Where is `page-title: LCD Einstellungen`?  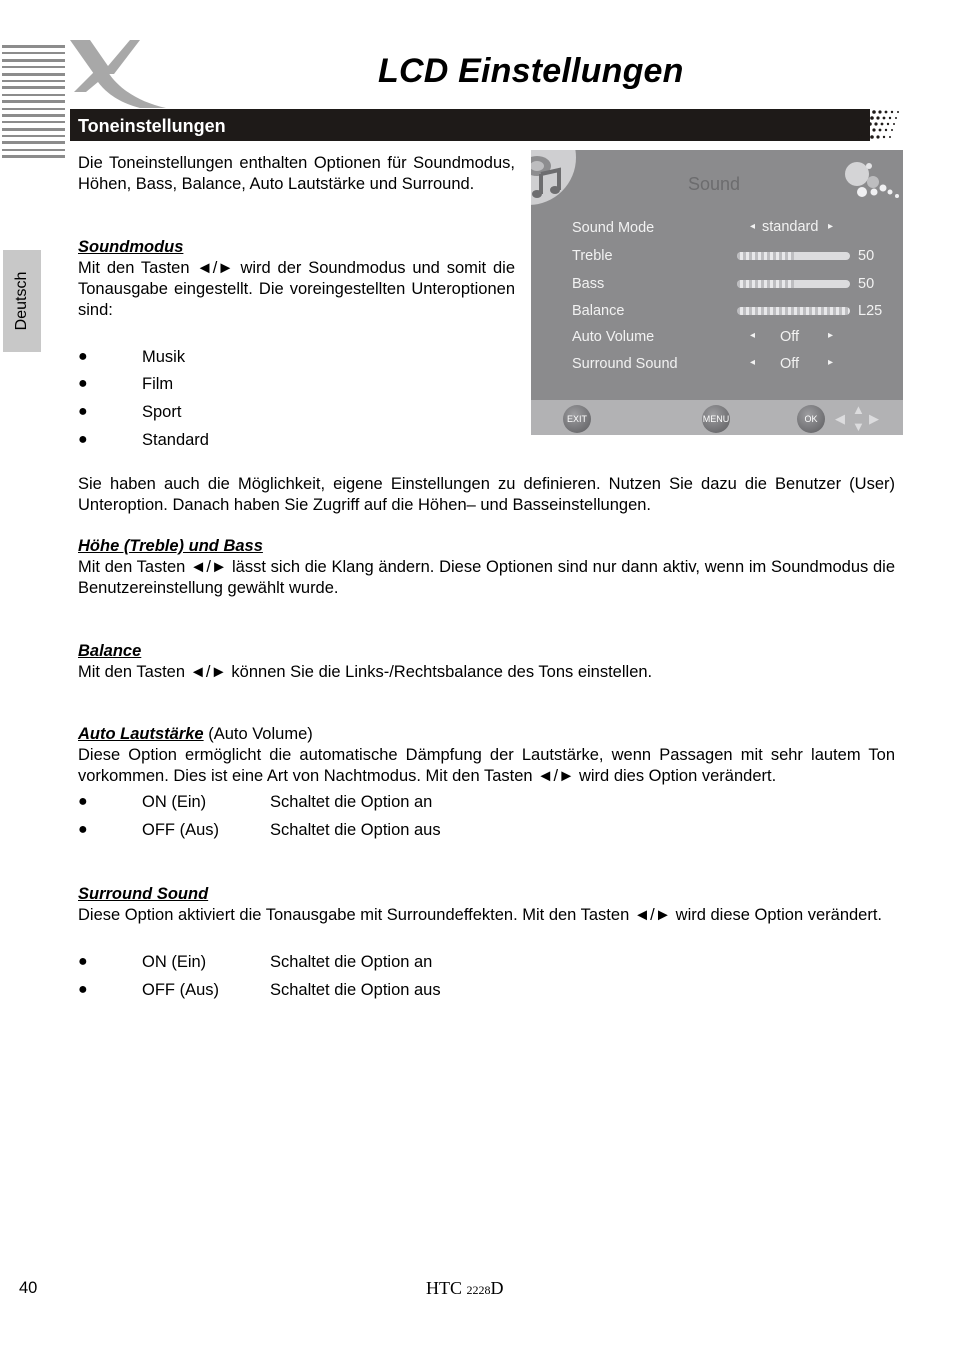 page-title: LCD Einstellungen is located at coordinates (531, 71).